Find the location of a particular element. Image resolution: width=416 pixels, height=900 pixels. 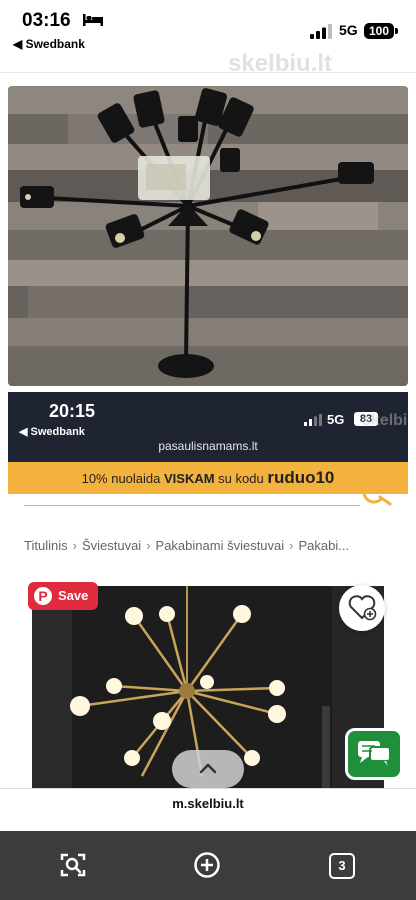

cellular-signal-icon is located at coordinates (321, 31).